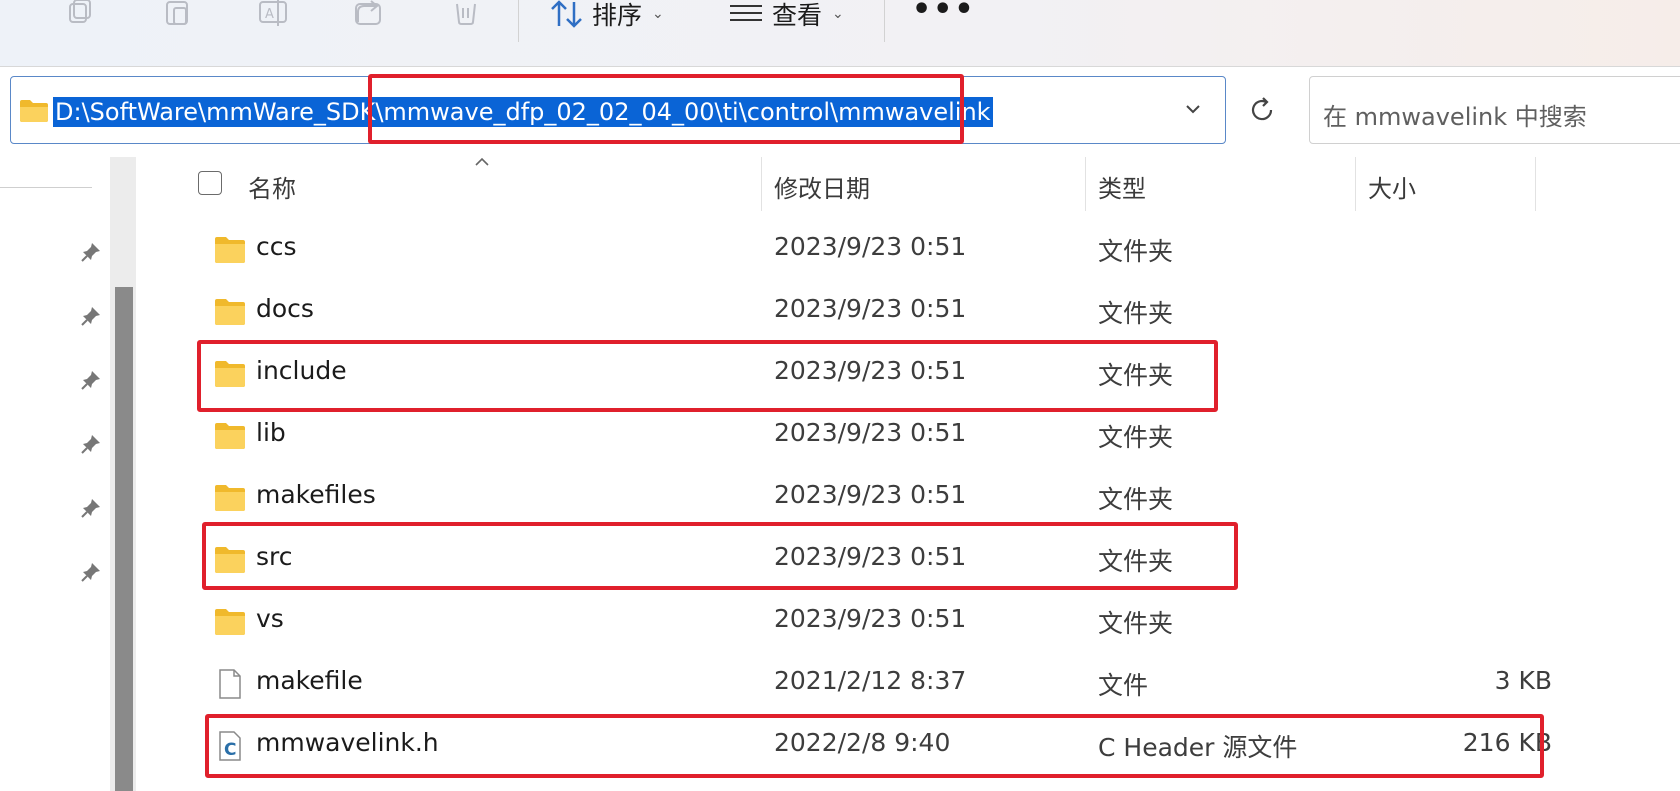  Describe the element at coordinates (72, 474) in the screenshot. I see `navigation-pane` at that location.